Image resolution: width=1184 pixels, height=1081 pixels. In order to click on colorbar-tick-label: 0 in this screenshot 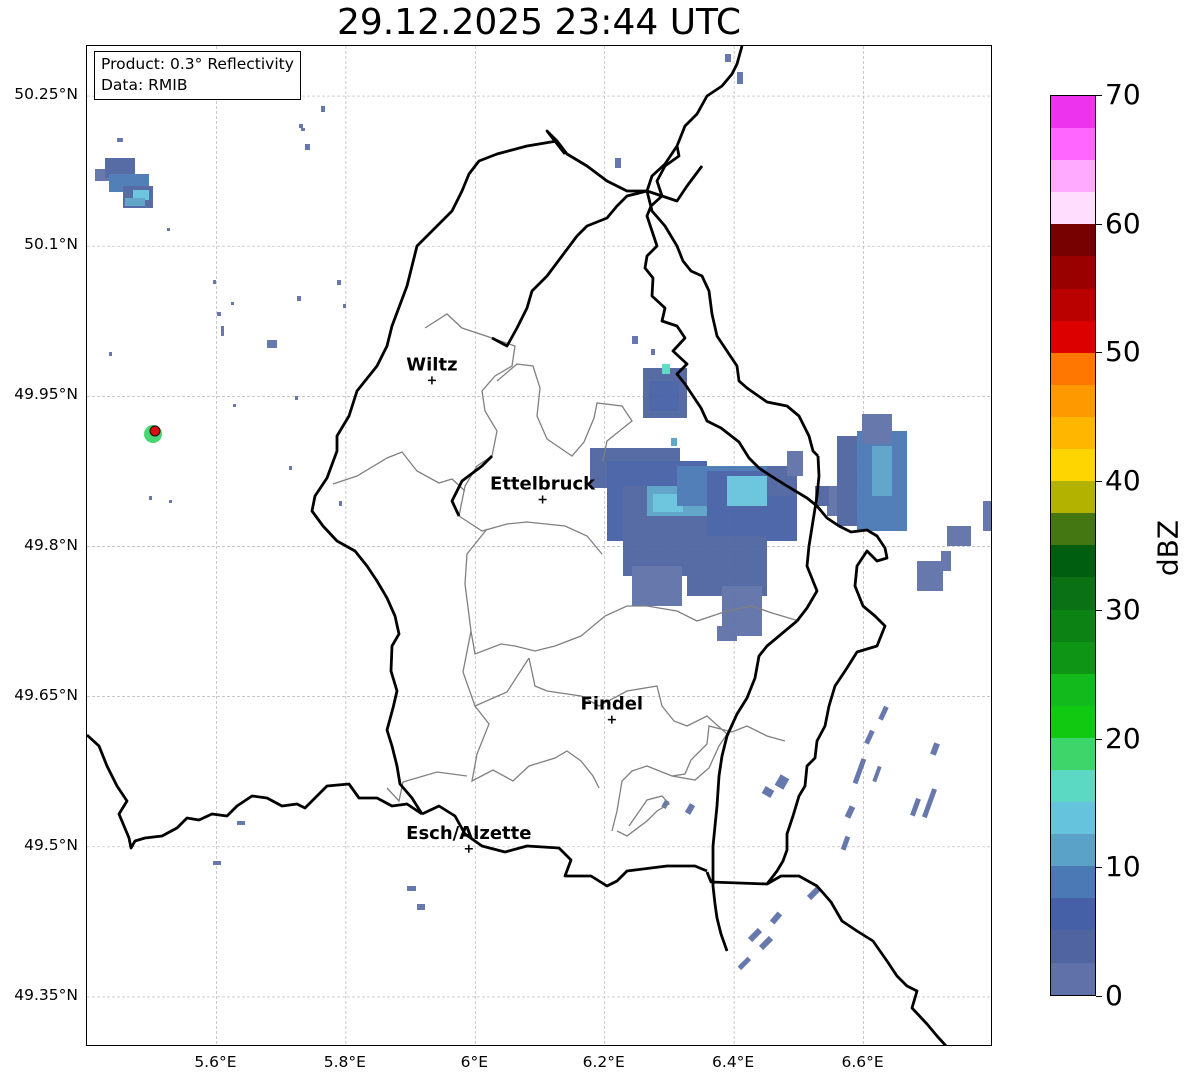, I will do `click(1114, 995)`.